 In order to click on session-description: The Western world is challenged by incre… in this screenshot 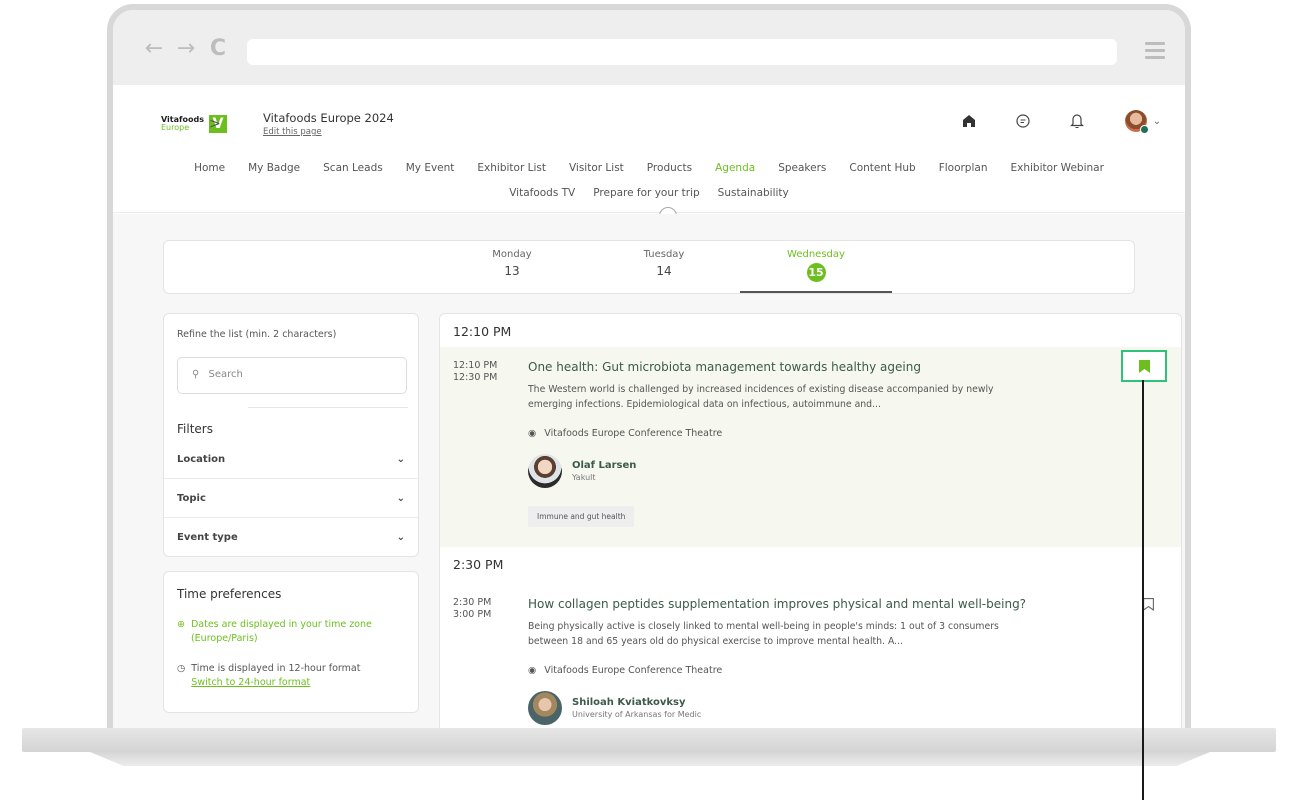, I will do `click(761, 397)`.